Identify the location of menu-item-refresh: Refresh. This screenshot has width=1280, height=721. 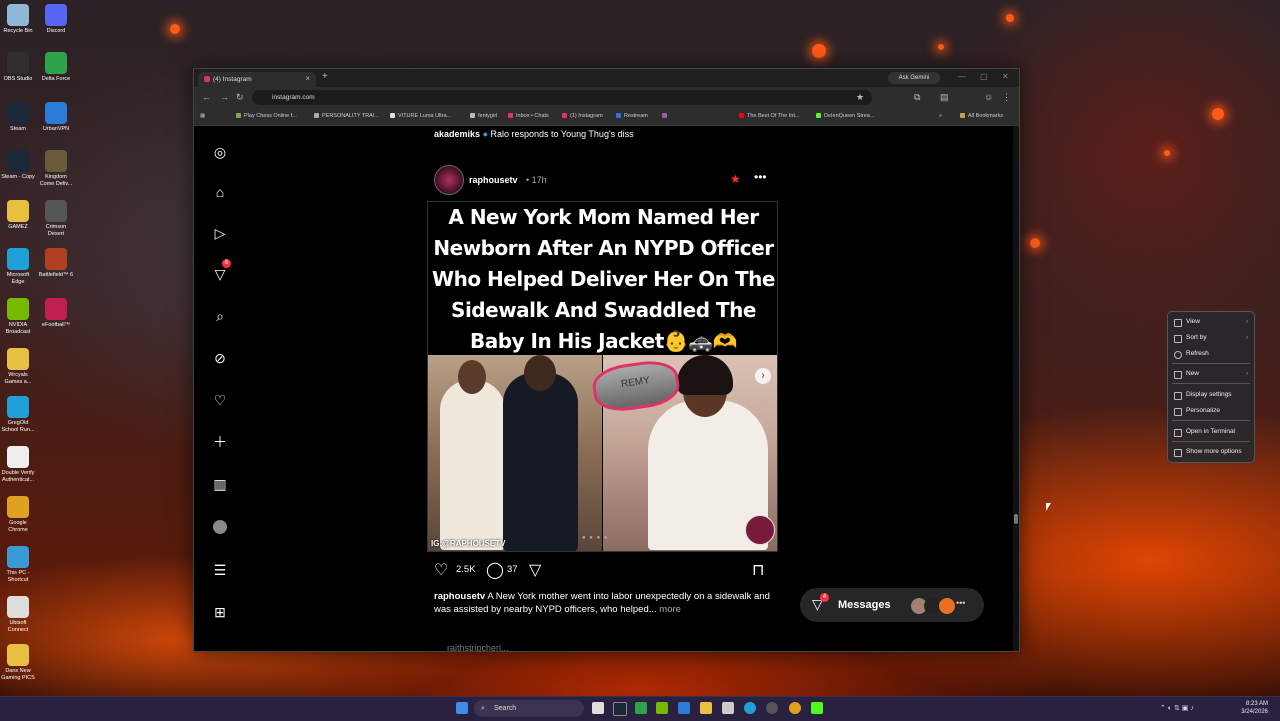
(1197, 353).